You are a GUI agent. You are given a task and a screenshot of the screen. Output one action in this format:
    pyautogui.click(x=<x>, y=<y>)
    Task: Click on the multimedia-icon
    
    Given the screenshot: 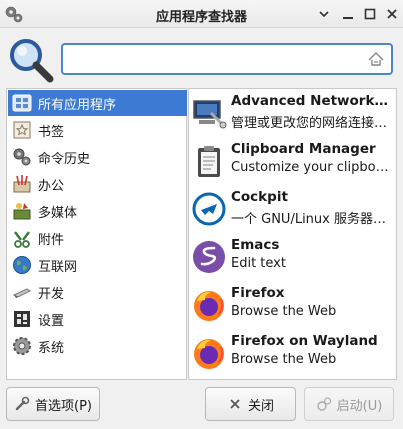 What is the action you would take?
    pyautogui.click(x=22, y=211)
    